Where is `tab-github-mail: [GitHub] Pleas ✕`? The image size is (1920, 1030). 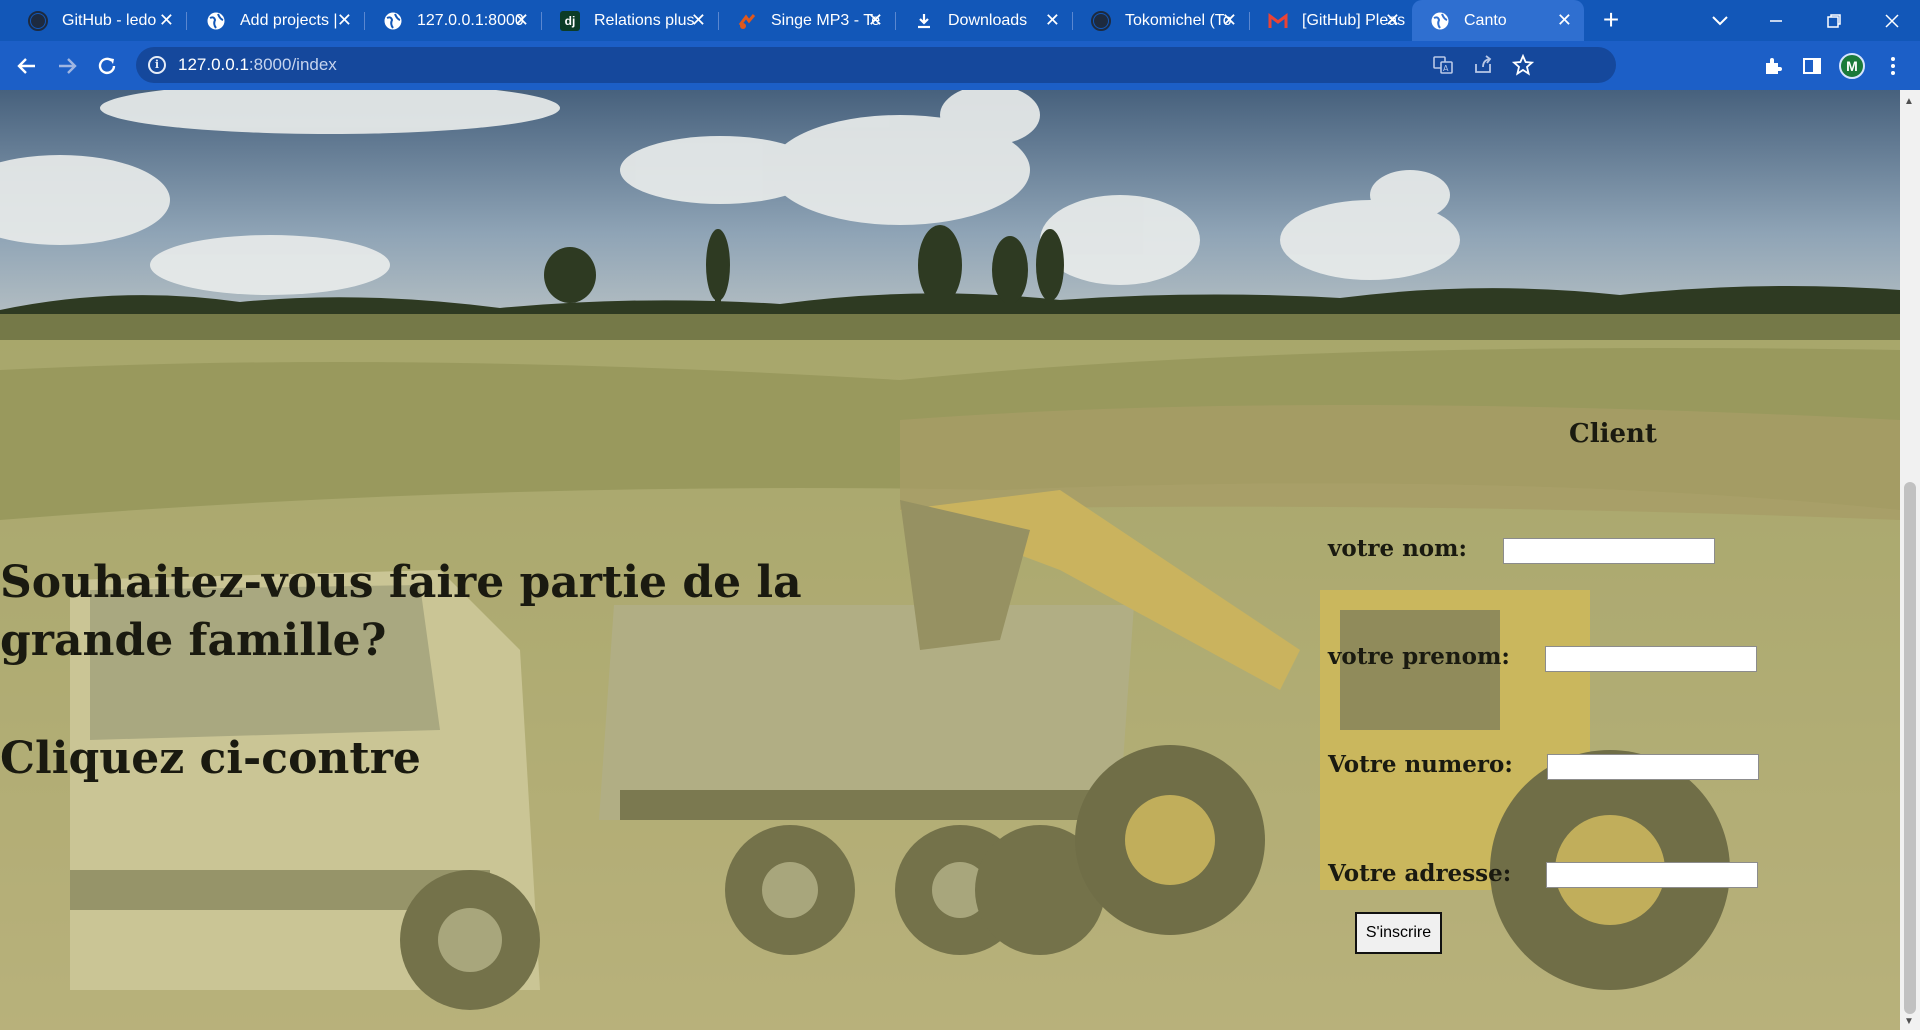 tab-github-mail: [GitHub] Pleas ✕ is located at coordinates (1331, 20).